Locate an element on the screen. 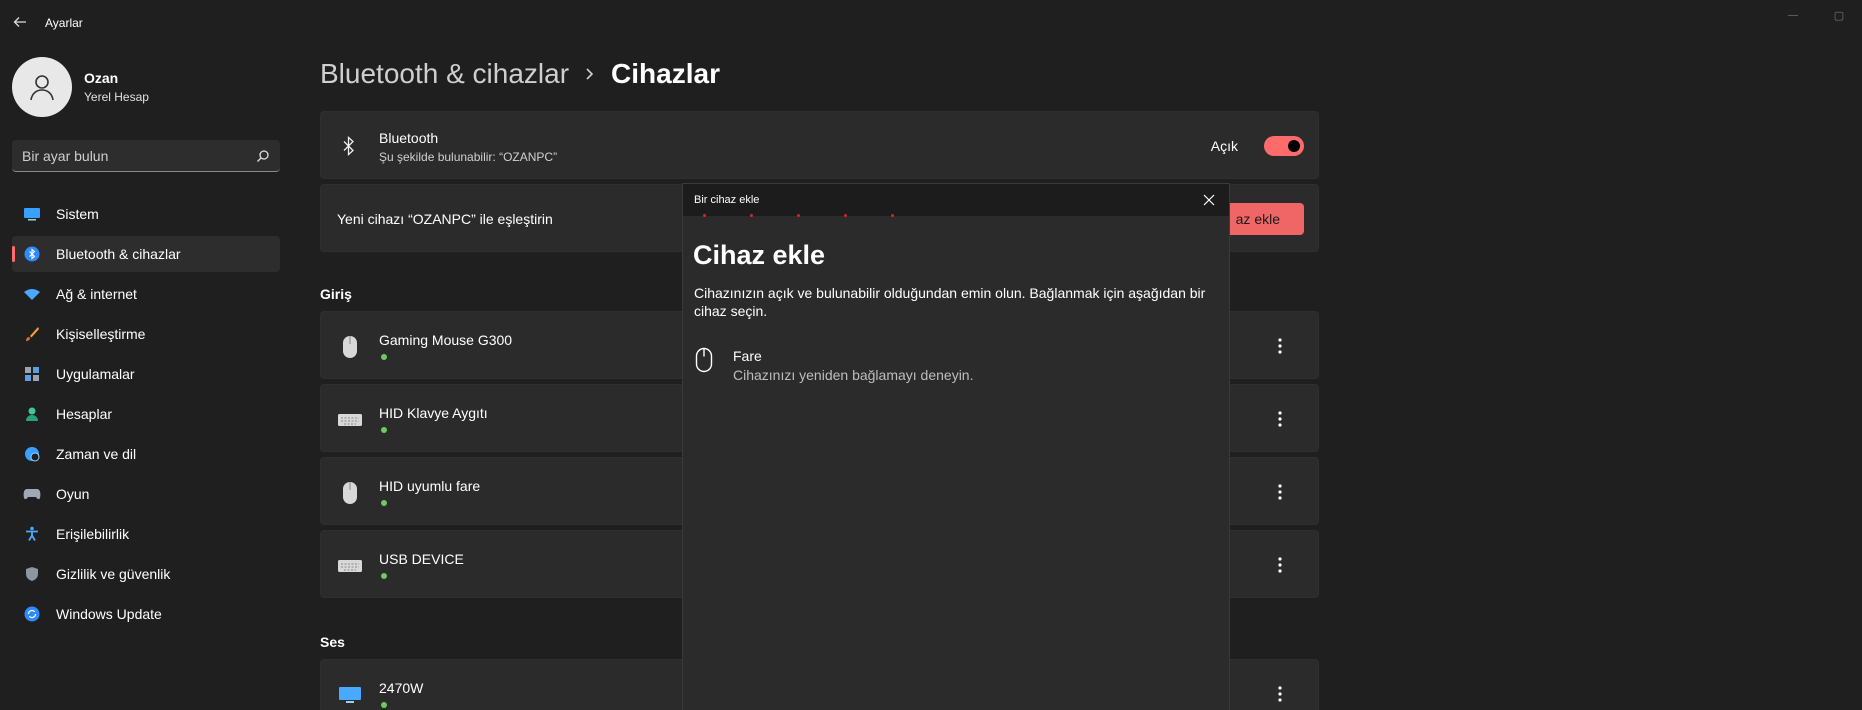  brush-icon is located at coordinates (32, 334).